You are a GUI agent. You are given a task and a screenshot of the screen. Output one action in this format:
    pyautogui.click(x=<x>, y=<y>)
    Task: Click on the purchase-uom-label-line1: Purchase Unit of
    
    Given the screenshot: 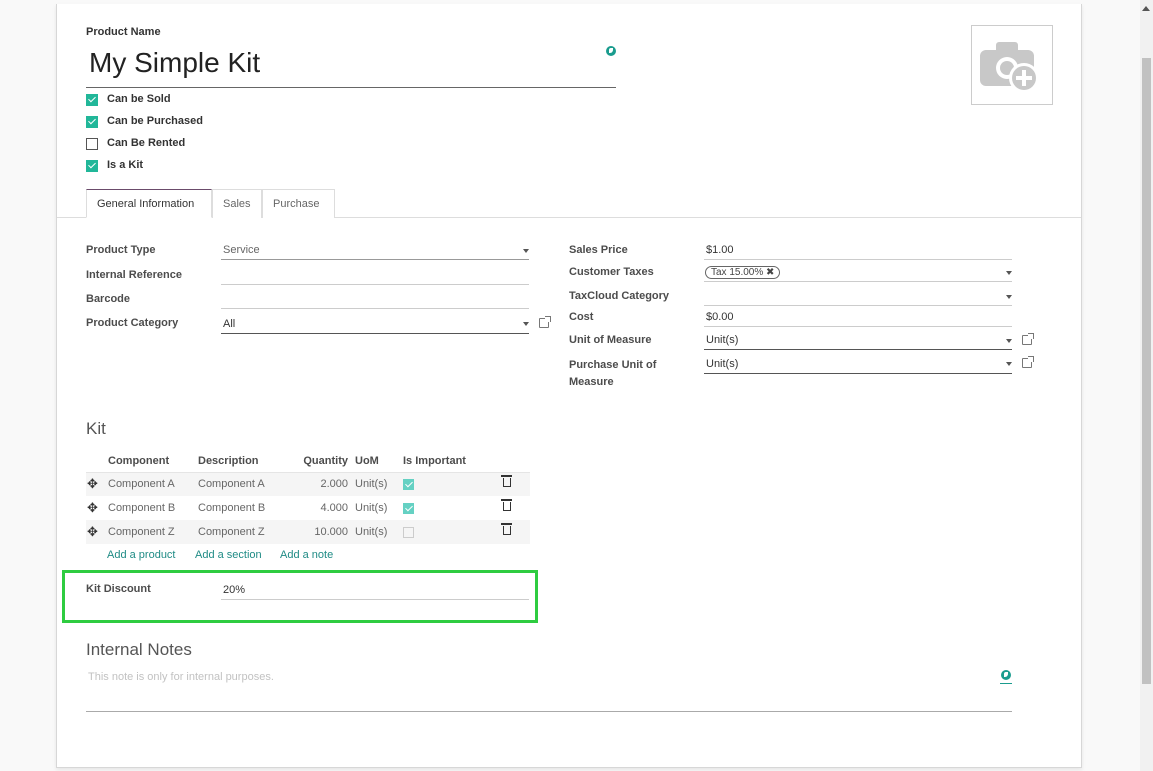 What is the action you would take?
    pyautogui.click(x=613, y=365)
    